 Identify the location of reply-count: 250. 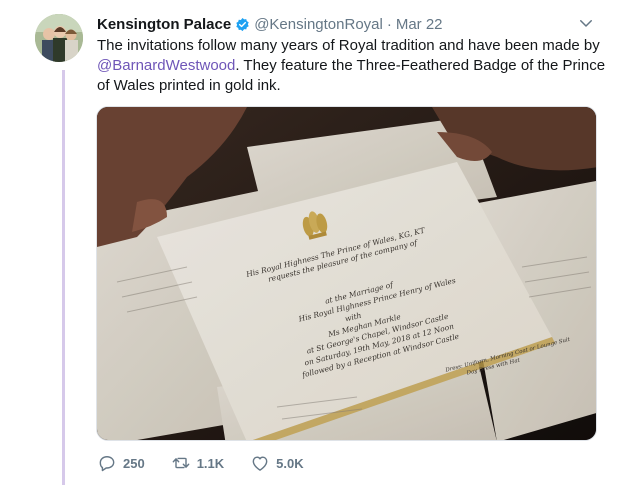
(134, 463).